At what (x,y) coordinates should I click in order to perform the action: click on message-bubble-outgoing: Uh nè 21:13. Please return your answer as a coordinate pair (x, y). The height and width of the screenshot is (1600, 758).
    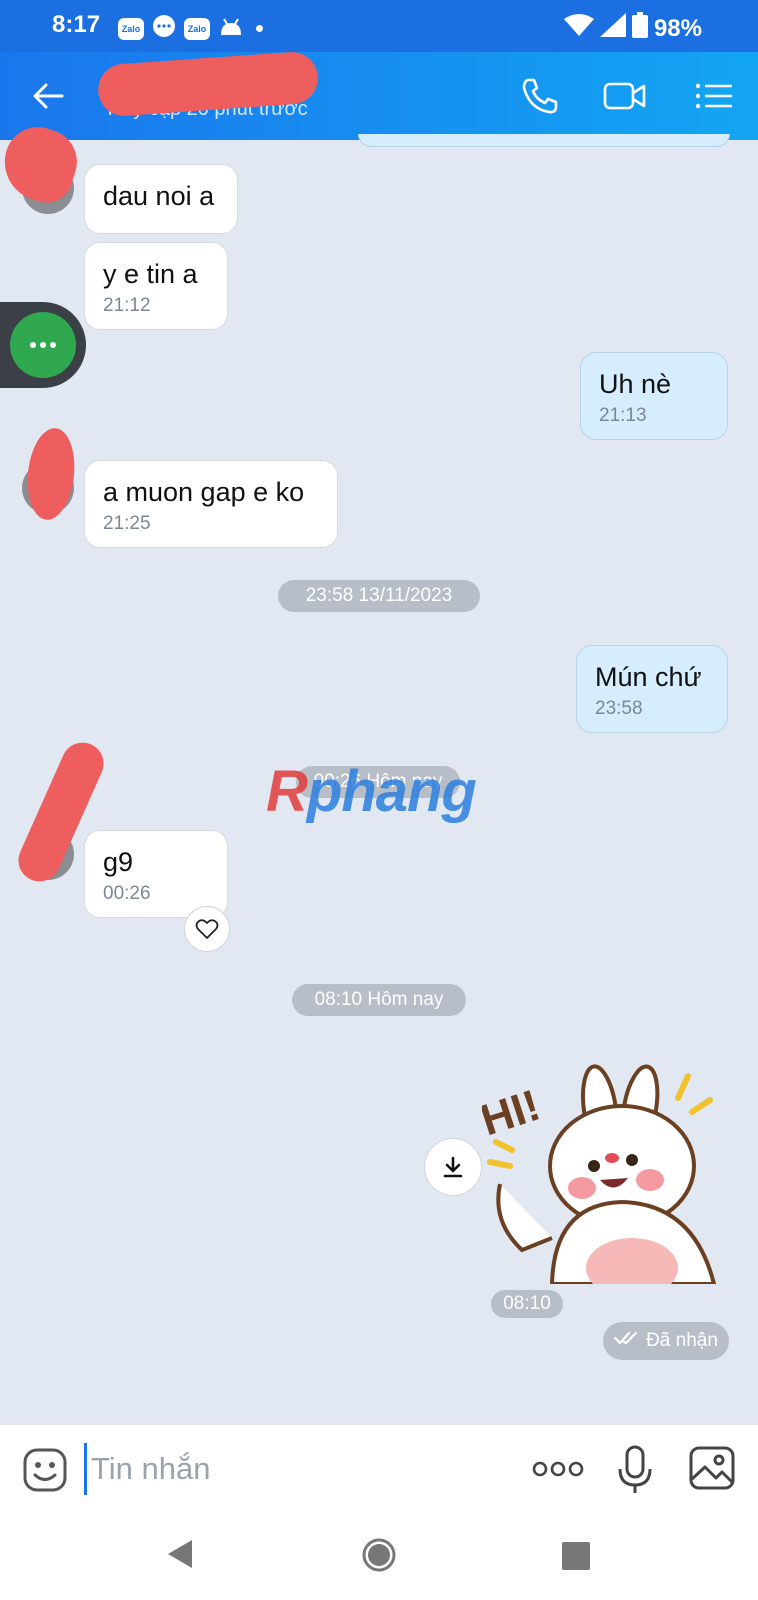
    Looking at the image, I should click on (654, 396).